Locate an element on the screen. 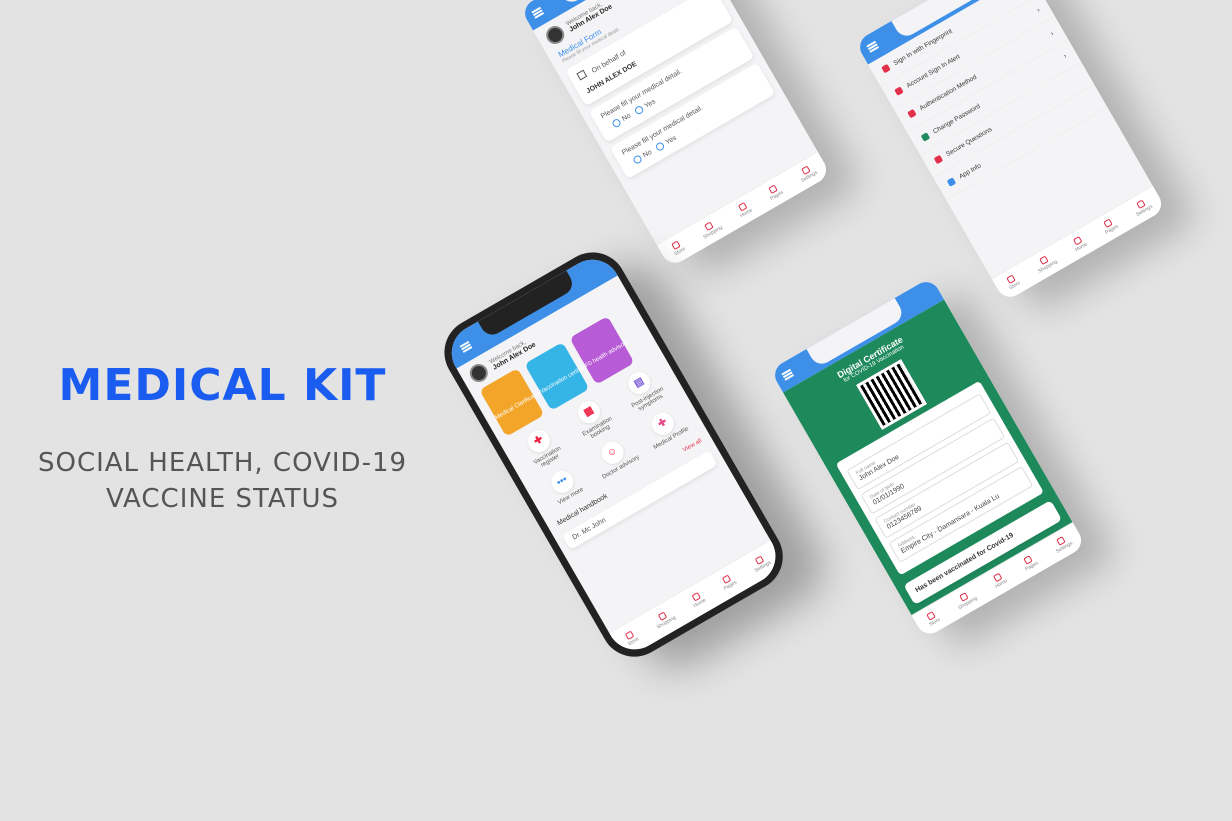 This screenshot has width=1232, height=821. password-icon is located at coordinates (925, 136).